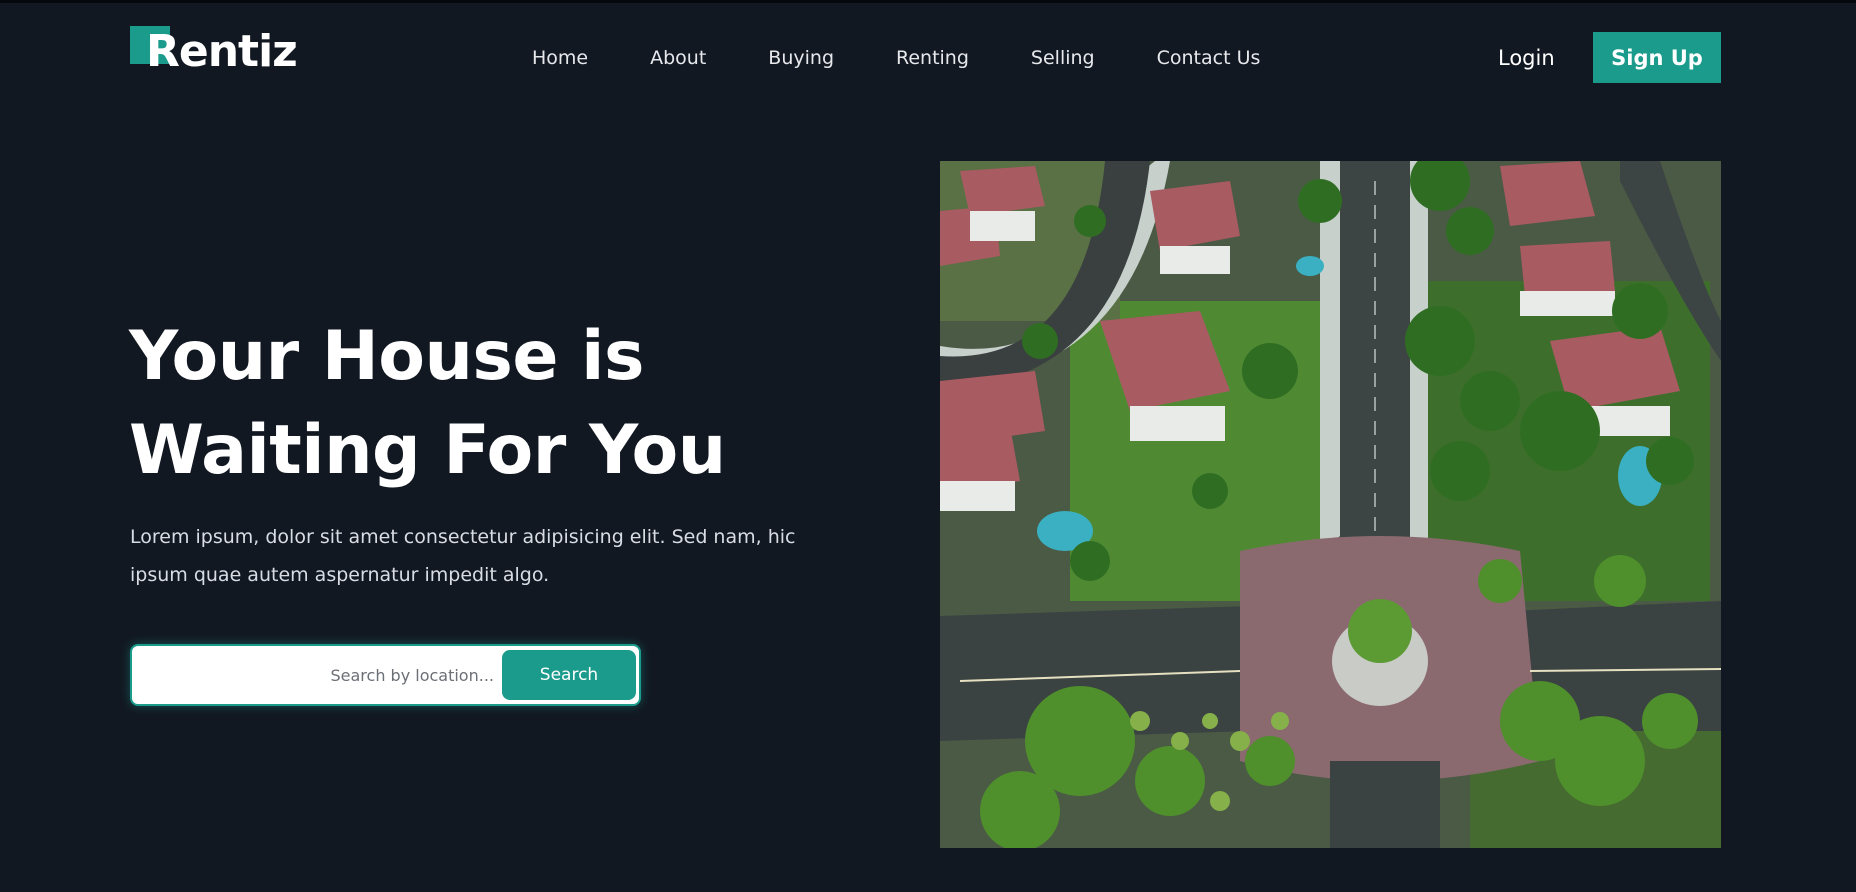 This screenshot has height=892, width=1856. I want to click on search-input, so click(323, 675).